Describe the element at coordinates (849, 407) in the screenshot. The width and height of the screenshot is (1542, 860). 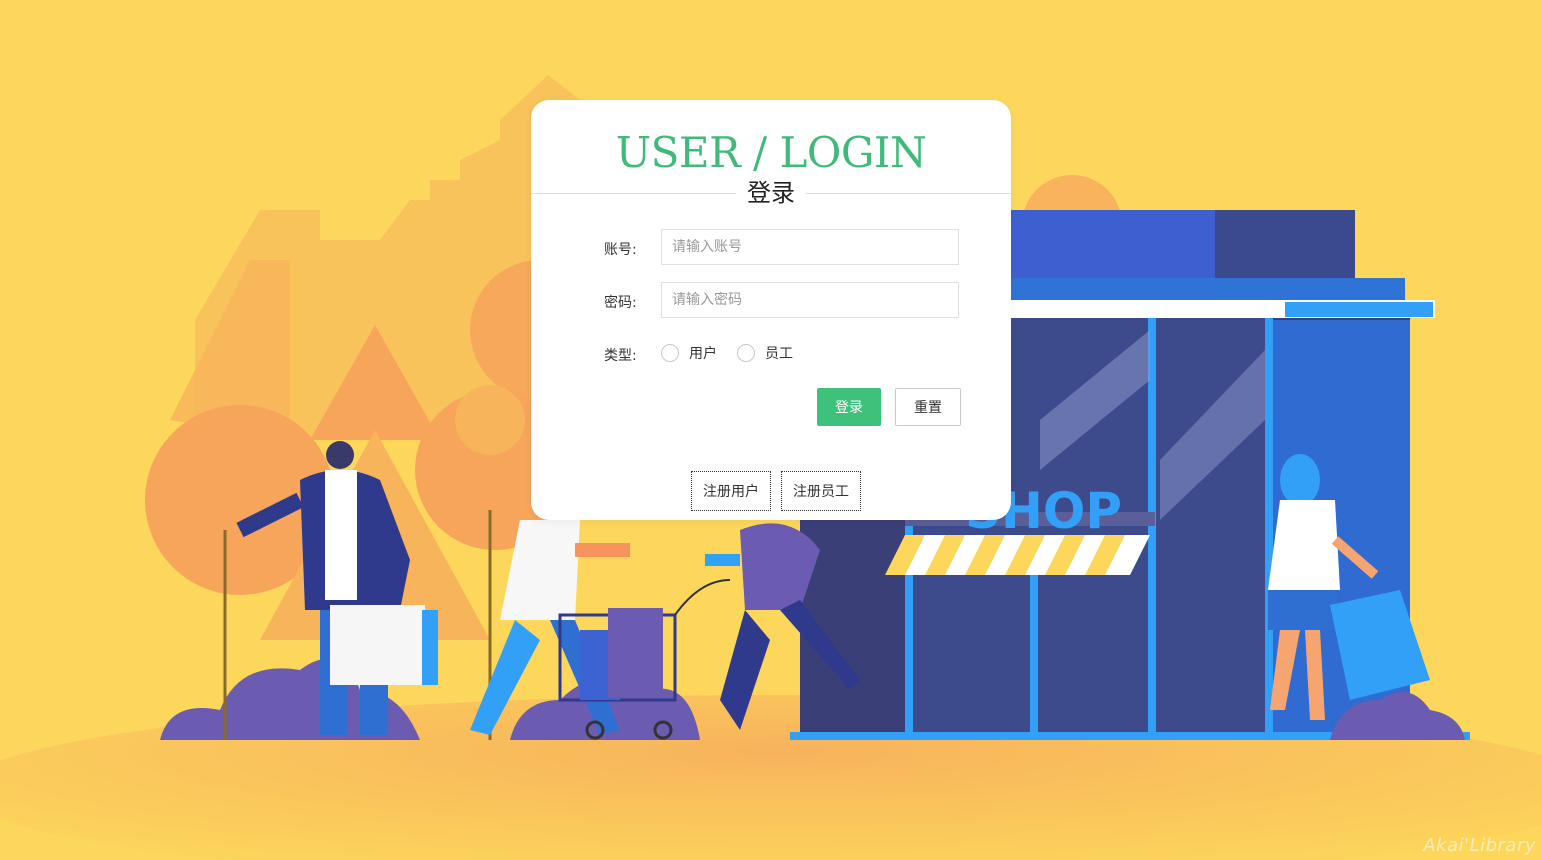
I see `login-button: 登录` at that location.